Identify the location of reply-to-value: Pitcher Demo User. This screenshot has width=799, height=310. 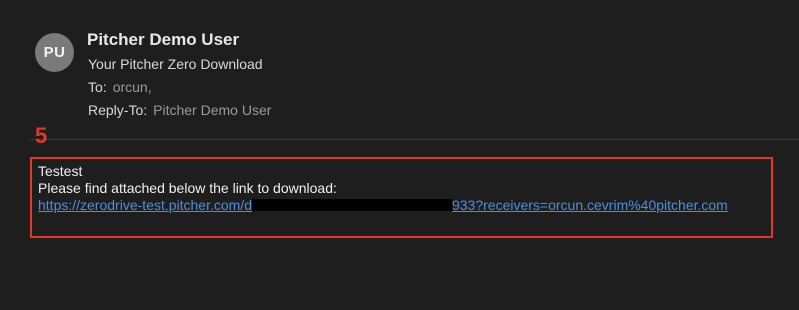
(212, 110).